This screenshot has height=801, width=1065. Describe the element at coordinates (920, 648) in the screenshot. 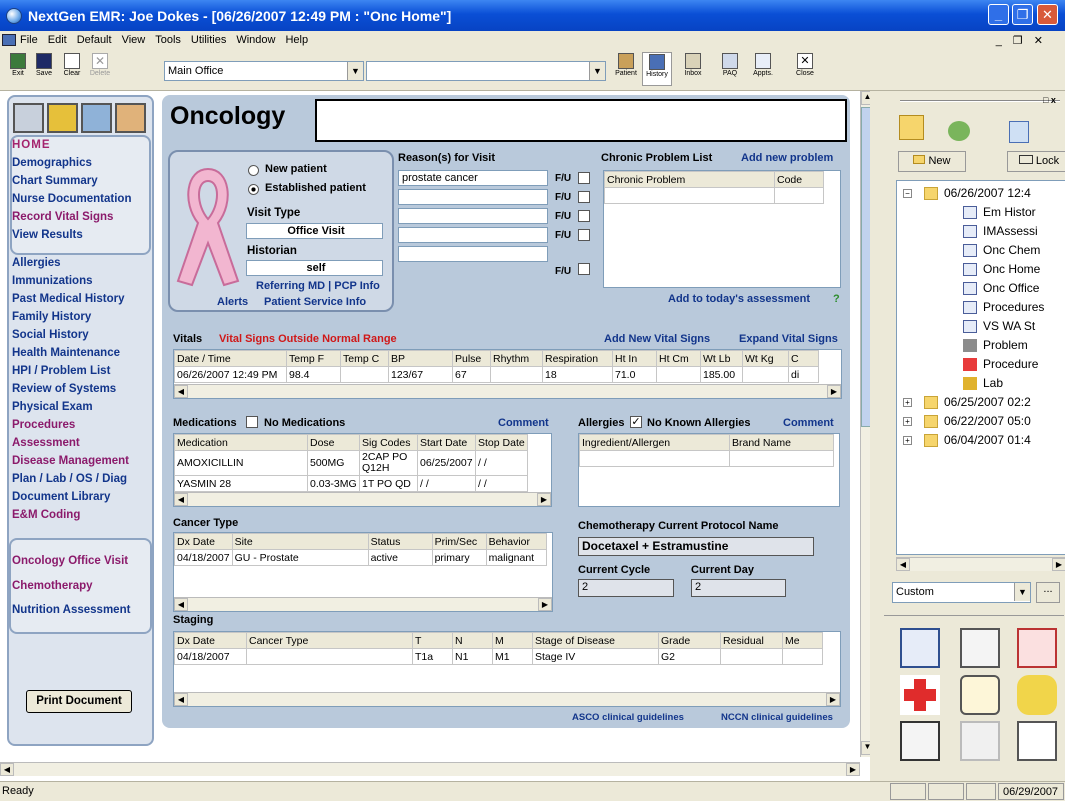

I see `template-icon` at that location.